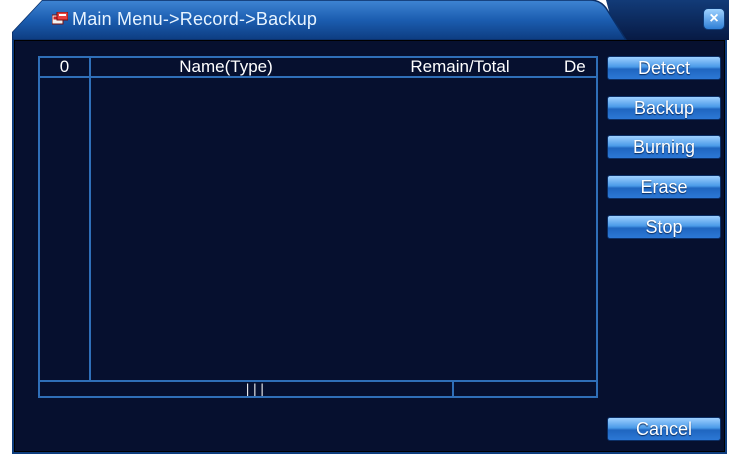 The image size is (729, 456). Describe the element at coordinates (664, 227) in the screenshot. I see `stop-button: Stop` at that location.